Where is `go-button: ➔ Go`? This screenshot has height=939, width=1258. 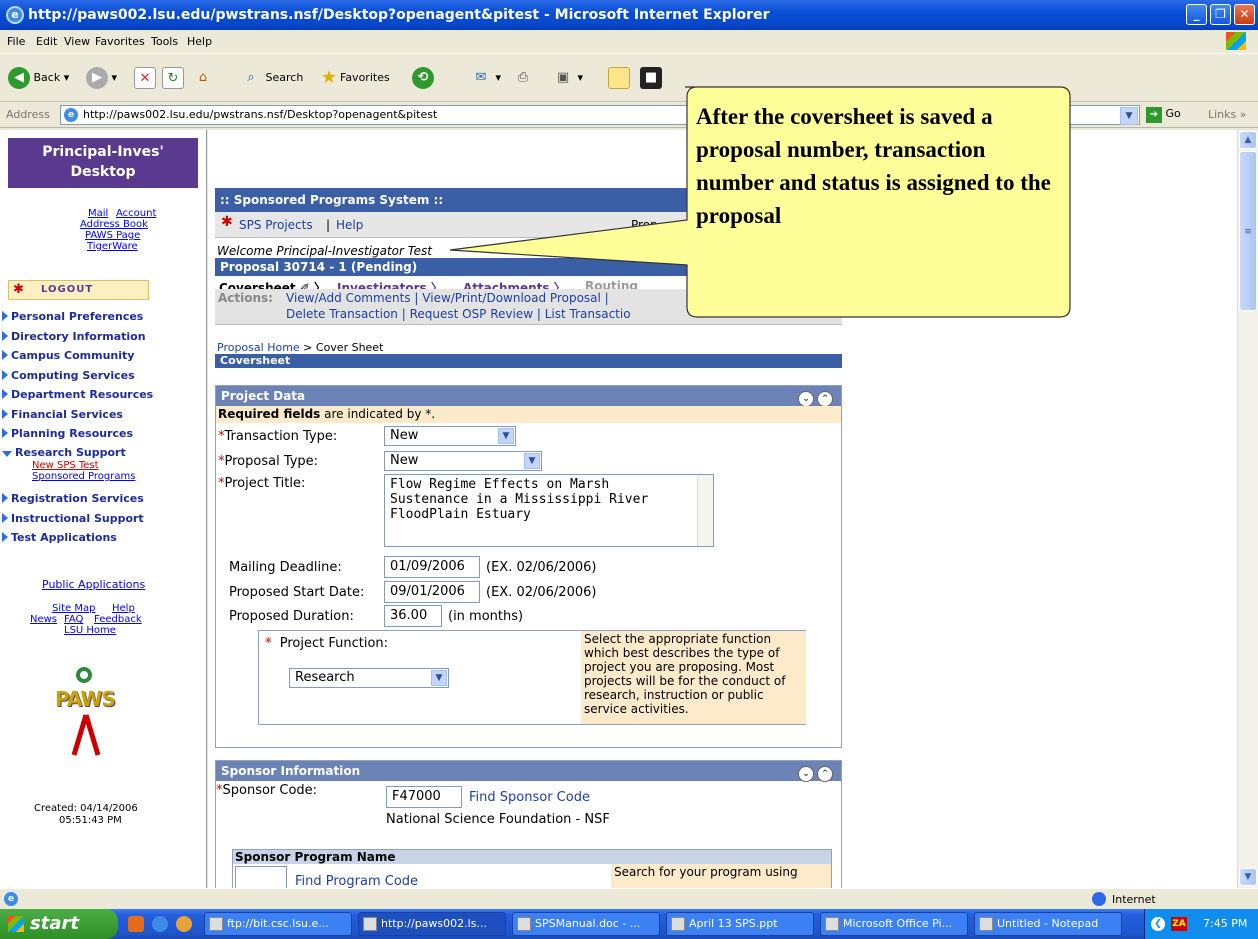 go-button: ➔ Go is located at coordinates (1163, 115).